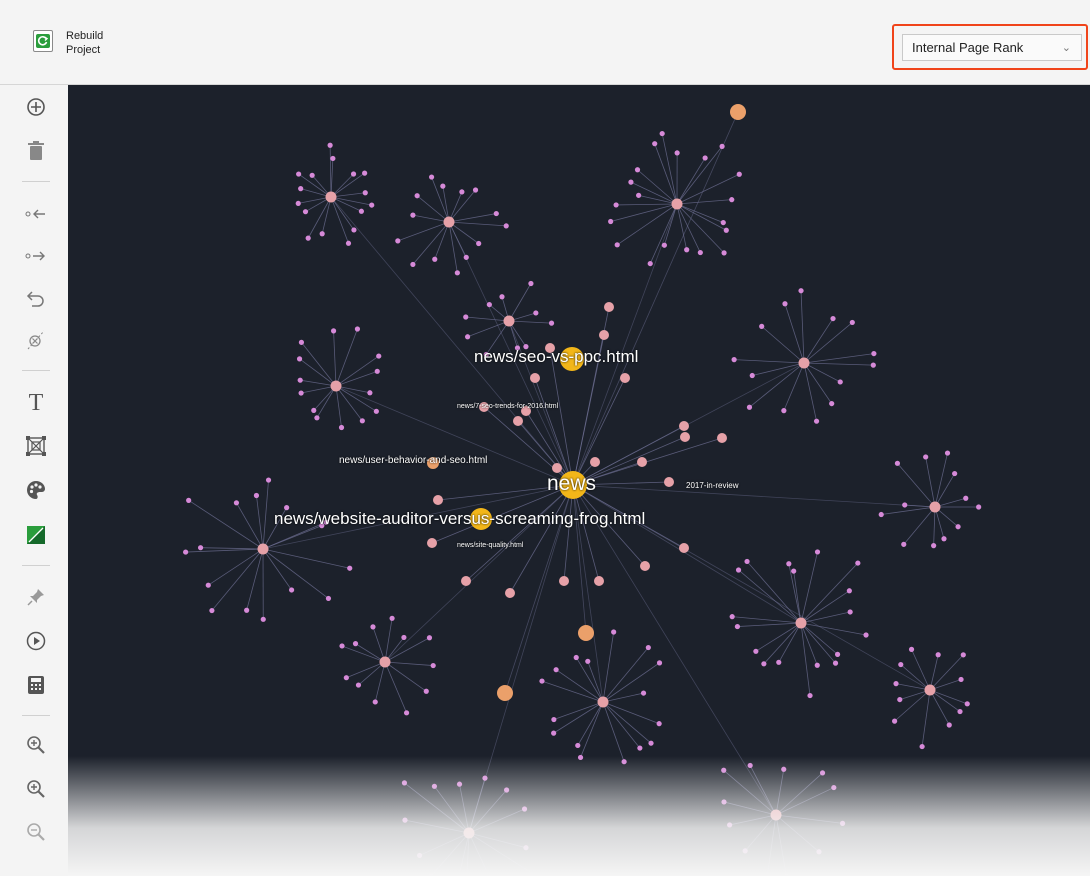  What do you see at coordinates (36, 151) in the screenshot?
I see `trash-icon` at bounding box center [36, 151].